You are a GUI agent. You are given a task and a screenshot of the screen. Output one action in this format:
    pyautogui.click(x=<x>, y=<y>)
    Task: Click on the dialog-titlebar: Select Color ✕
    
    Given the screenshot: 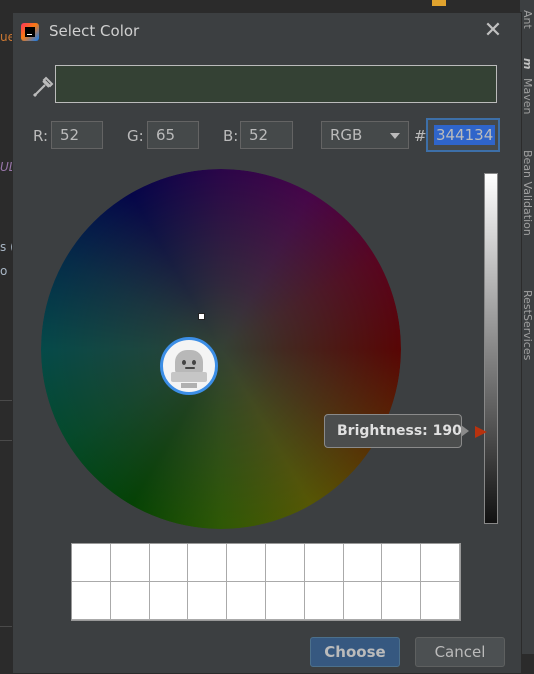 What is the action you would take?
    pyautogui.click(x=267, y=32)
    